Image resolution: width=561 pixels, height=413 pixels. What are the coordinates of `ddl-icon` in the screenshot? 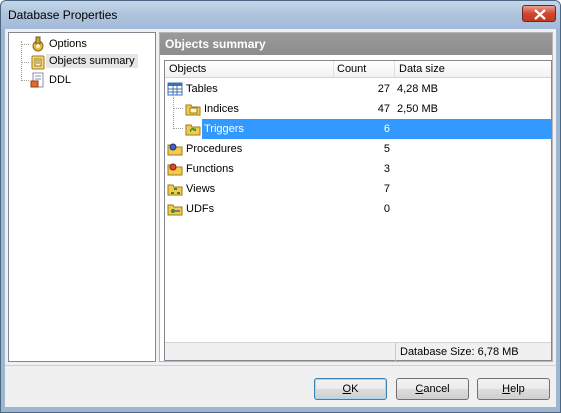 It's located at (37, 80).